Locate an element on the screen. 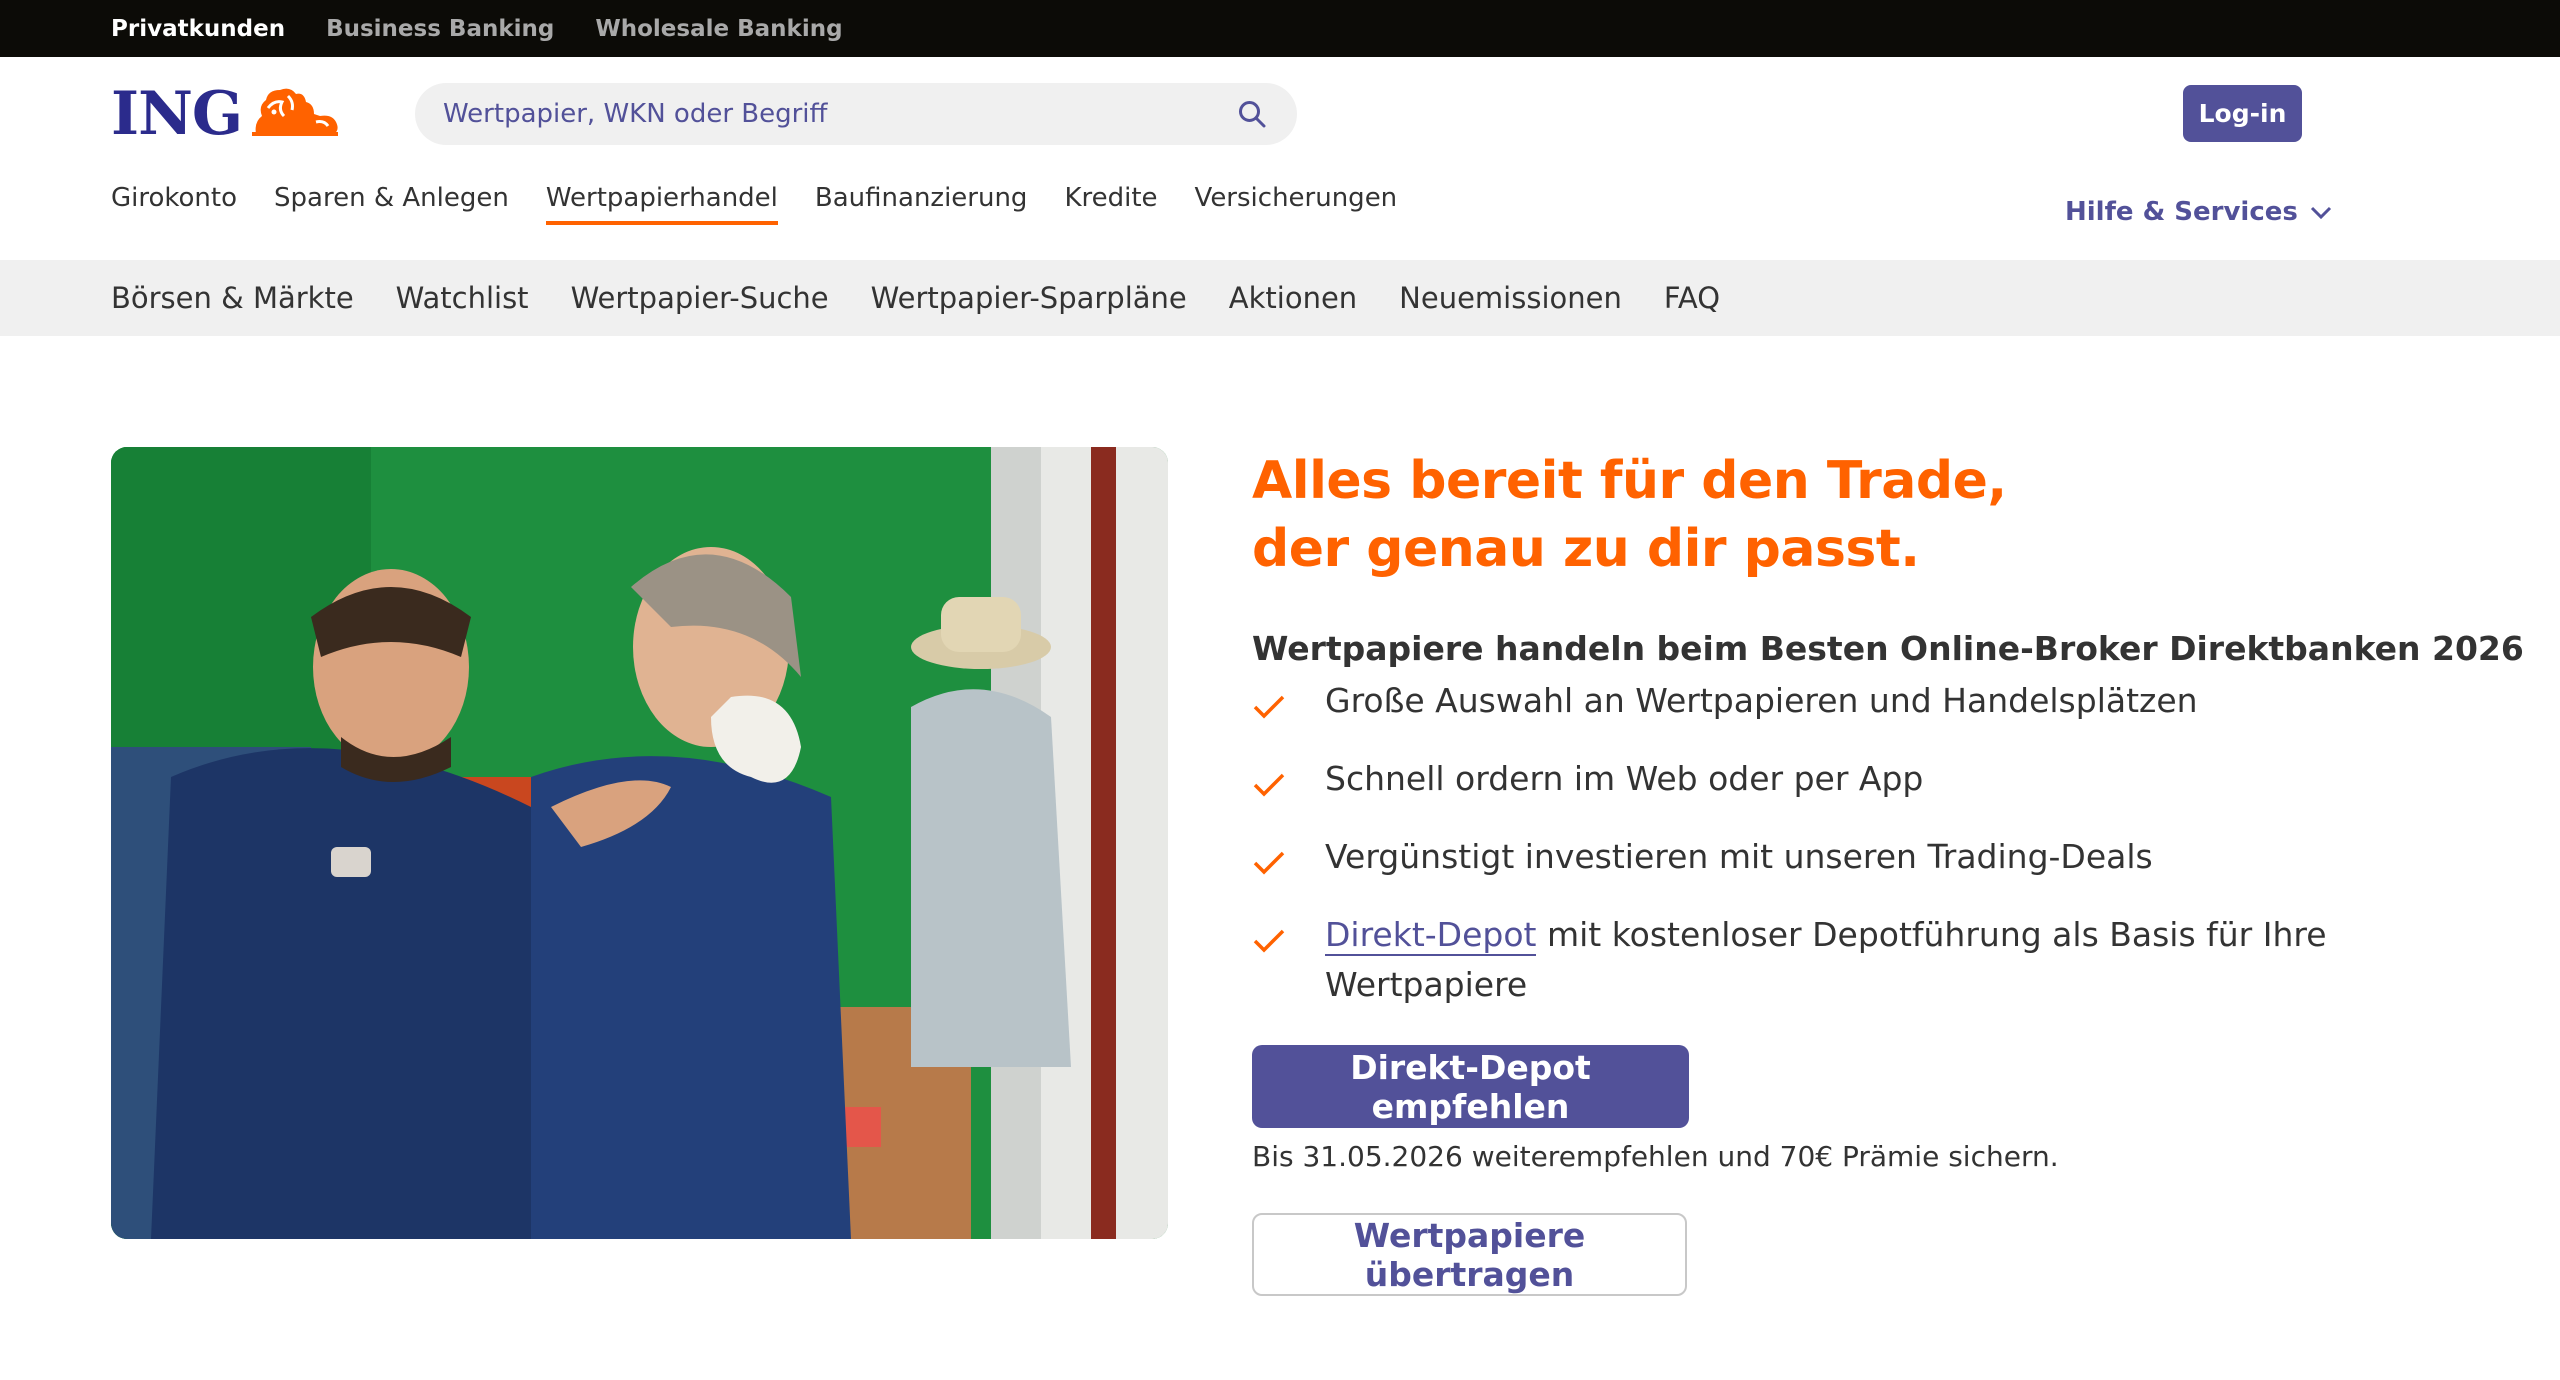 The image size is (2560, 1380). nav-baufinanzierung: Baufinanzierung is located at coordinates (921, 204).